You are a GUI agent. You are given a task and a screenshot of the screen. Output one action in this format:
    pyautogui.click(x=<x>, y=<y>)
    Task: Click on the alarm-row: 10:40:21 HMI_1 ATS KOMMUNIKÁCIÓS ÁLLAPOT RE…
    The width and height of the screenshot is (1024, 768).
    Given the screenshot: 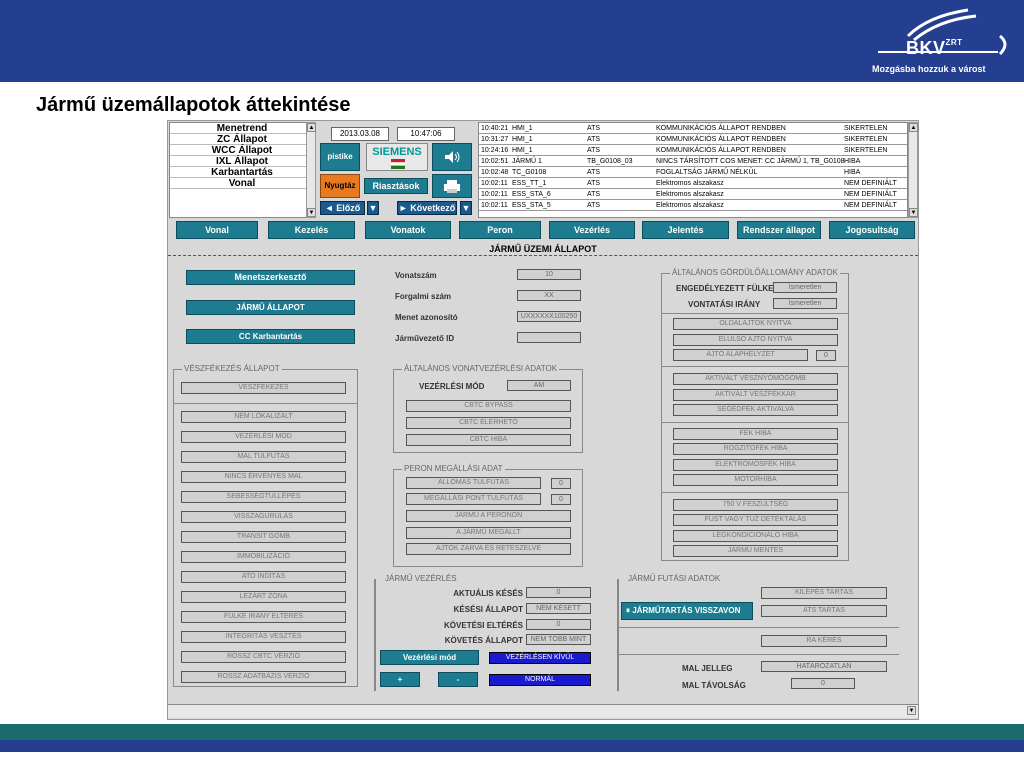 What is the action you would take?
    pyautogui.click(x=693, y=128)
    